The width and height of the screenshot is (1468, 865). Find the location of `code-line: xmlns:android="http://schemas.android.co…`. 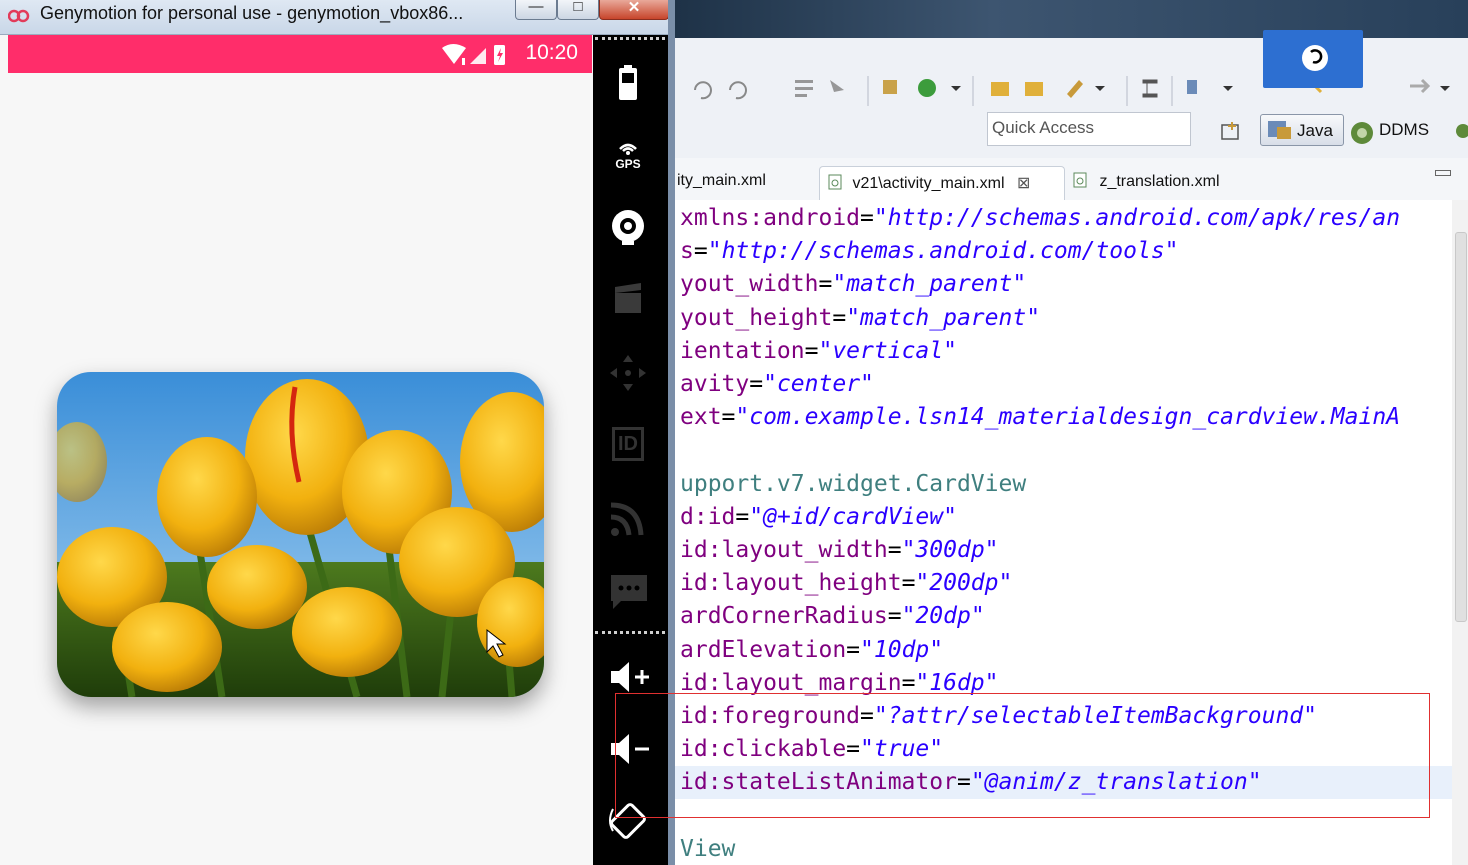

code-line: xmlns:android="http://schemas.android.co… is located at coordinates (1040, 218).